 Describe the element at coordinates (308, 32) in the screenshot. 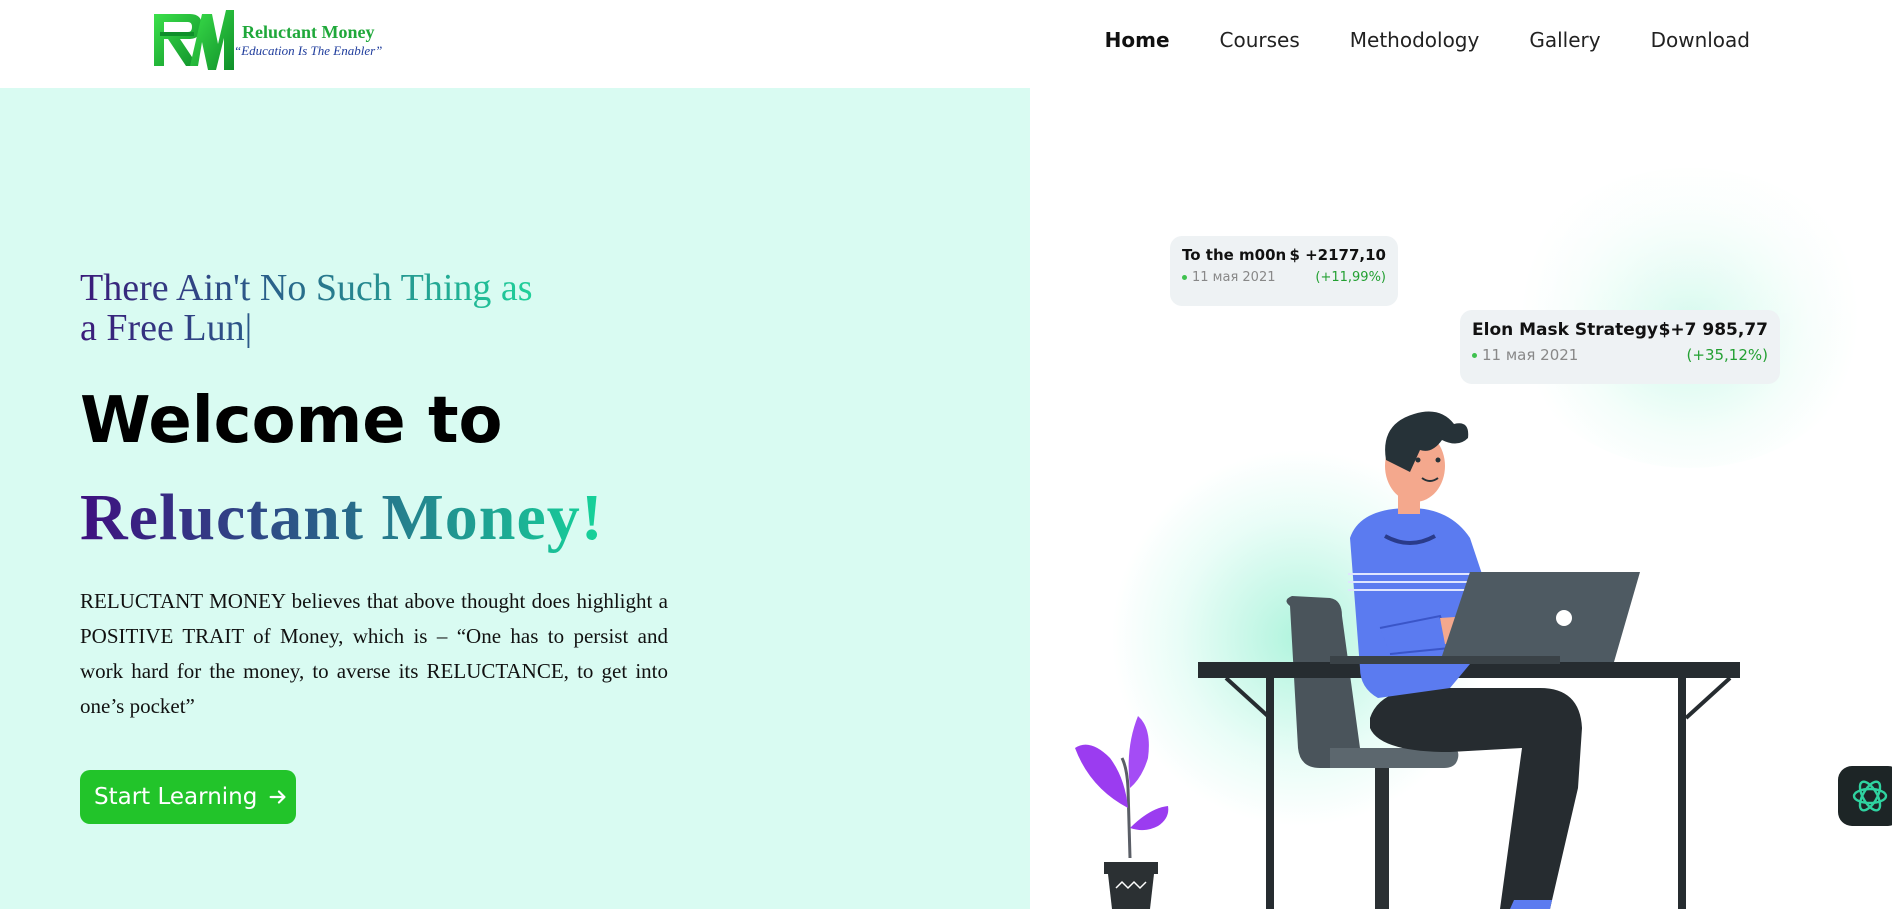

I see `logo-name: Reluctant Money` at that location.